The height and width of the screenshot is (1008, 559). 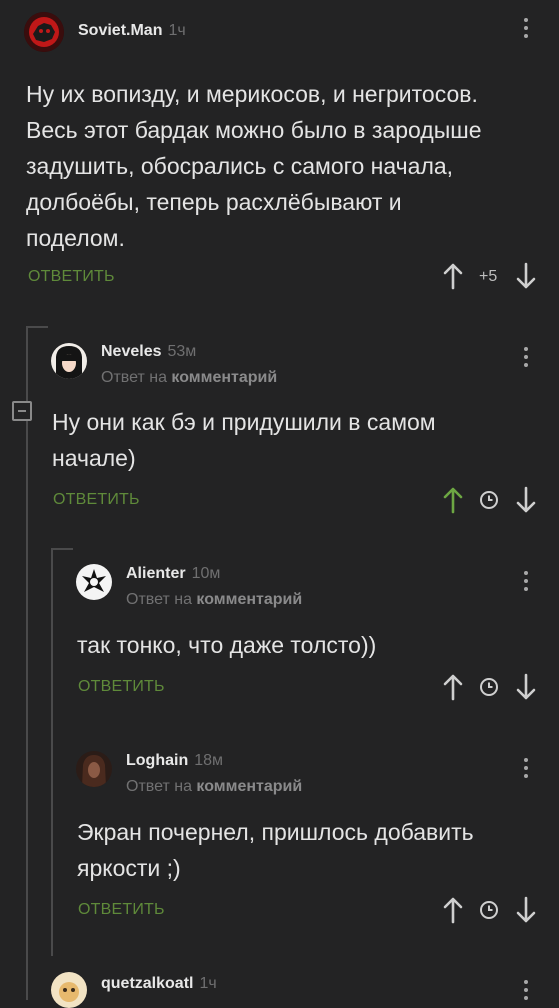 I want to click on author-name: Soviet.Man, so click(x=120, y=30).